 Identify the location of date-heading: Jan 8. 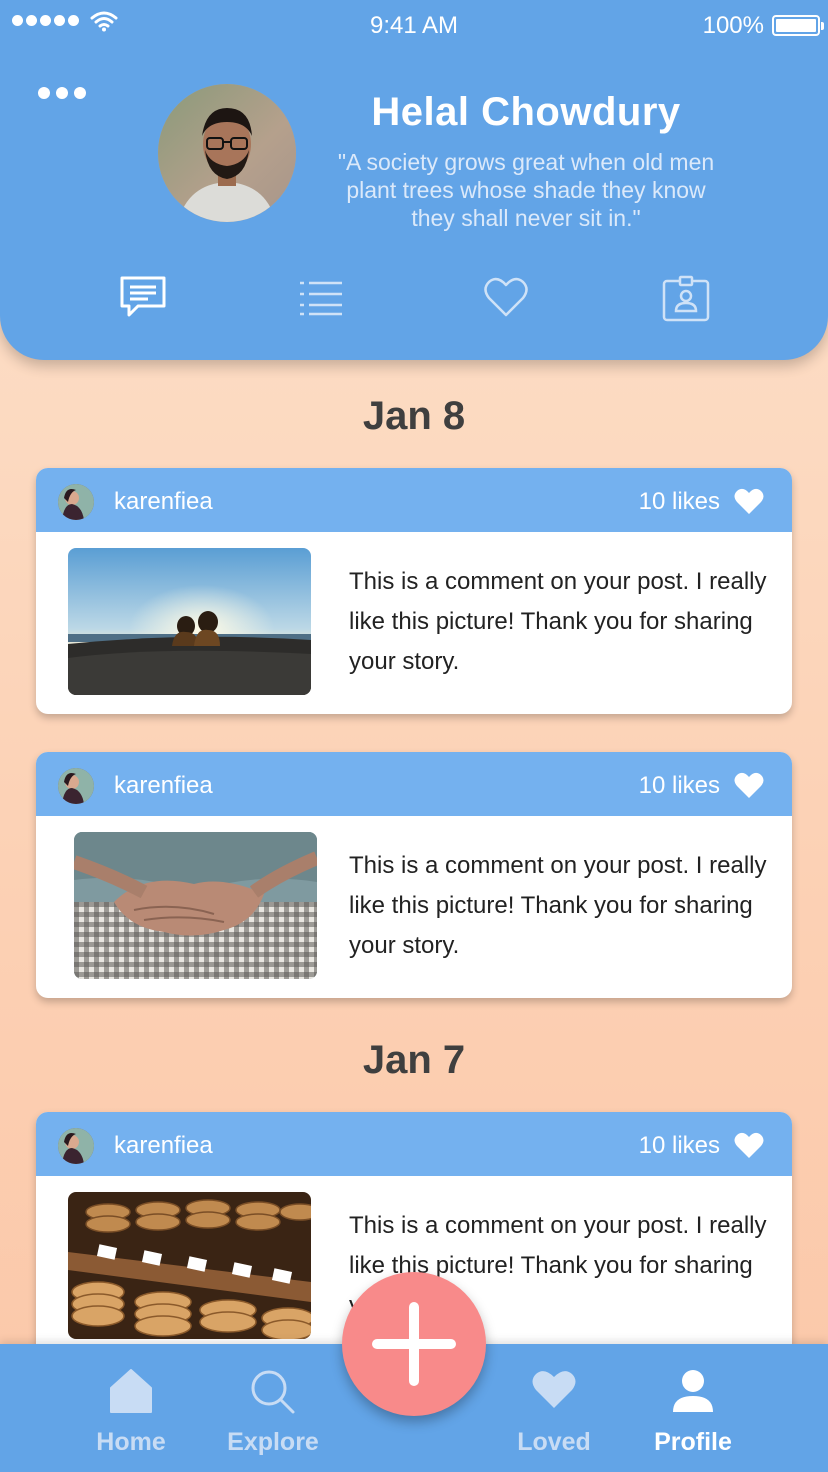
(414, 416).